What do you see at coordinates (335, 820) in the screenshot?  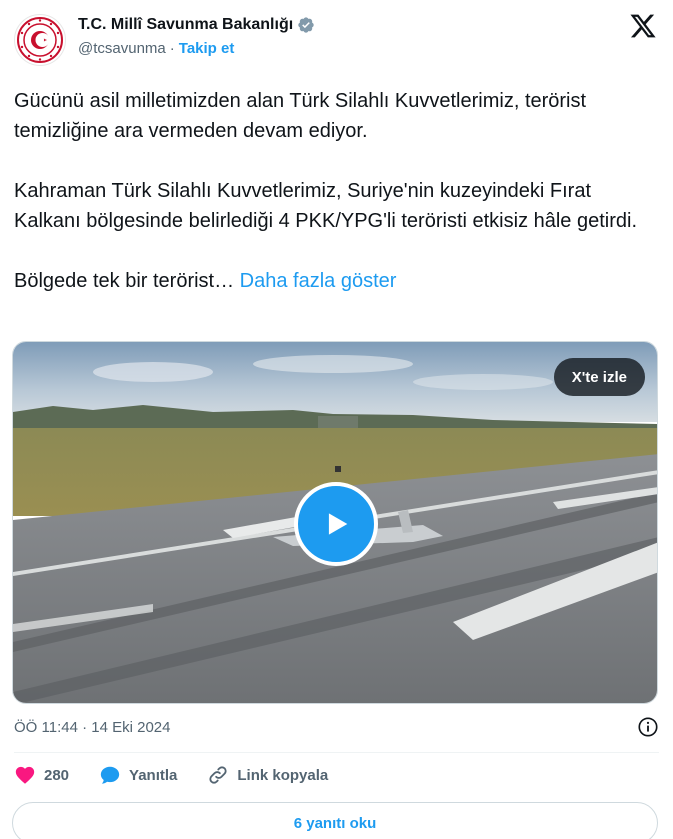 I see `read-replies-button: 6 yanıtı oku` at bounding box center [335, 820].